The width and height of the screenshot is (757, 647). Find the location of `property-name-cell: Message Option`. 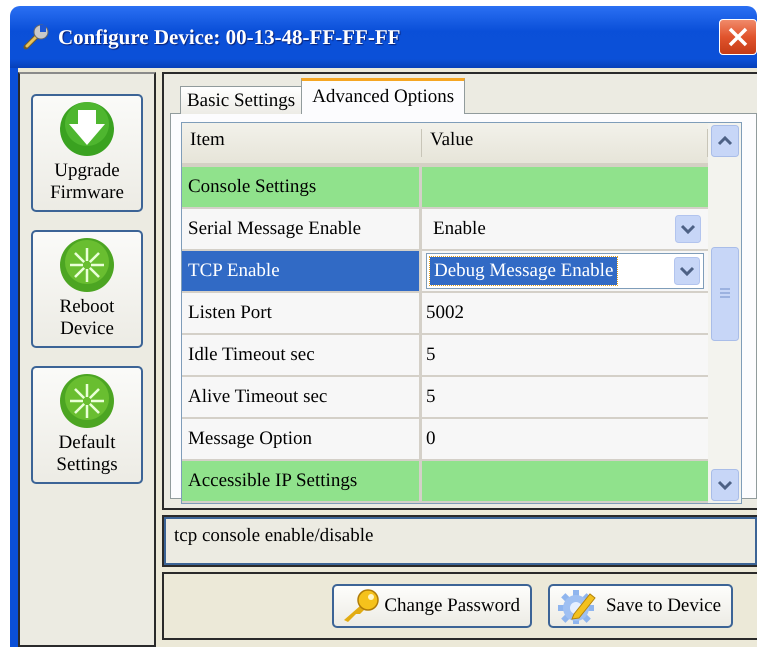

property-name-cell: Message Option is located at coordinates (302, 439).